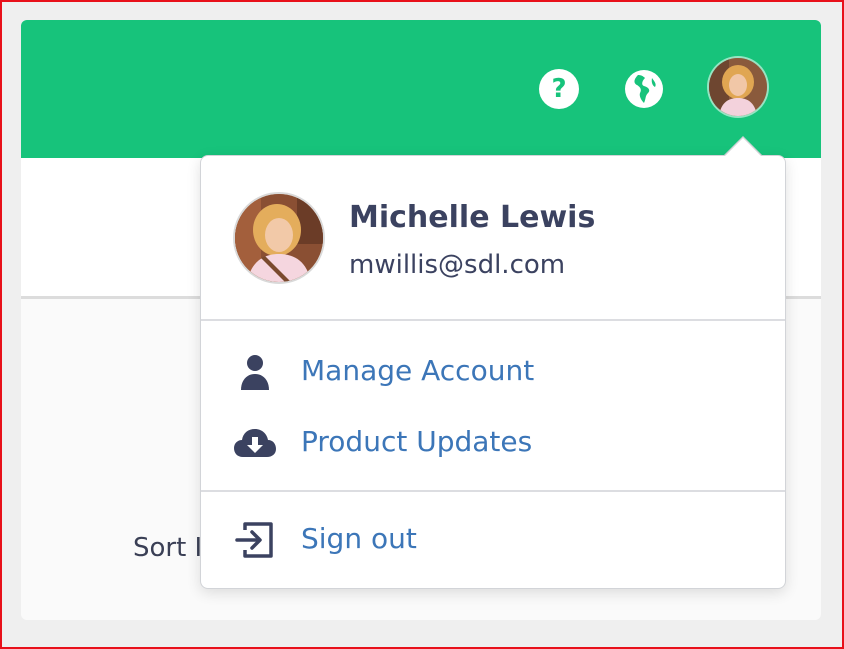 The height and width of the screenshot is (649, 844). I want to click on user-avatar, so click(279, 238).